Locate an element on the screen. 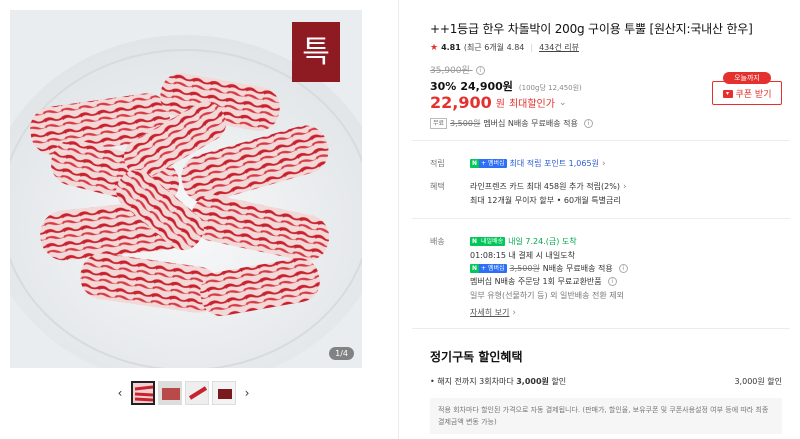 The image size is (800, 439). delivery-more-row: 자세히 보기 › is located at coordinates (493, 312).